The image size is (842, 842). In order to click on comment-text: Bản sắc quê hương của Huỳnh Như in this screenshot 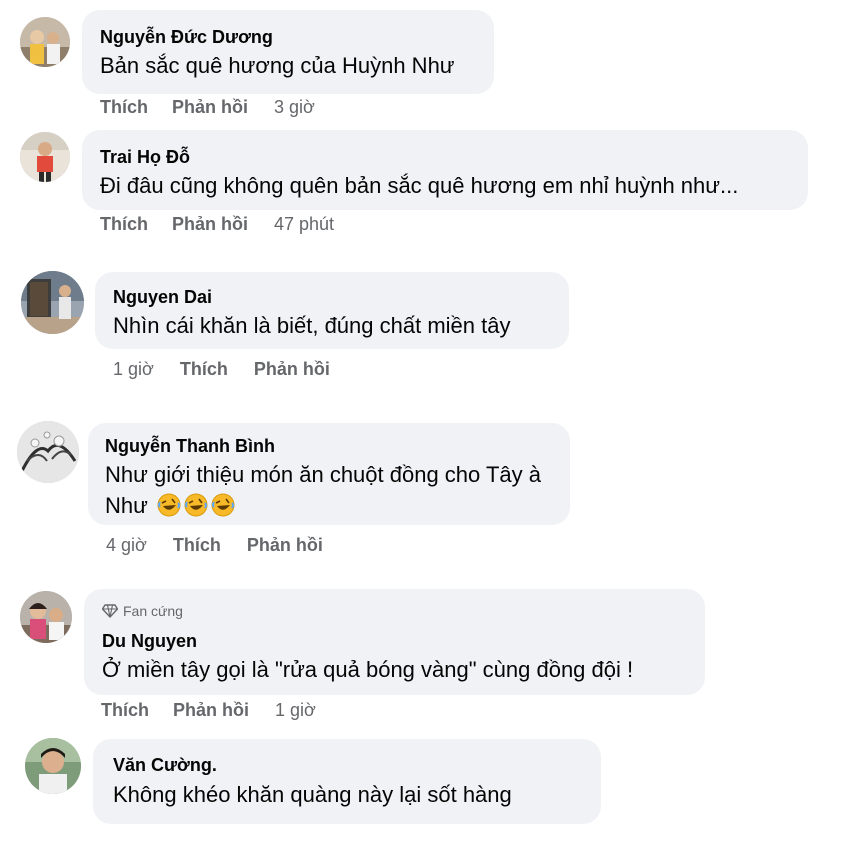, I will do `click(277, 65)`.